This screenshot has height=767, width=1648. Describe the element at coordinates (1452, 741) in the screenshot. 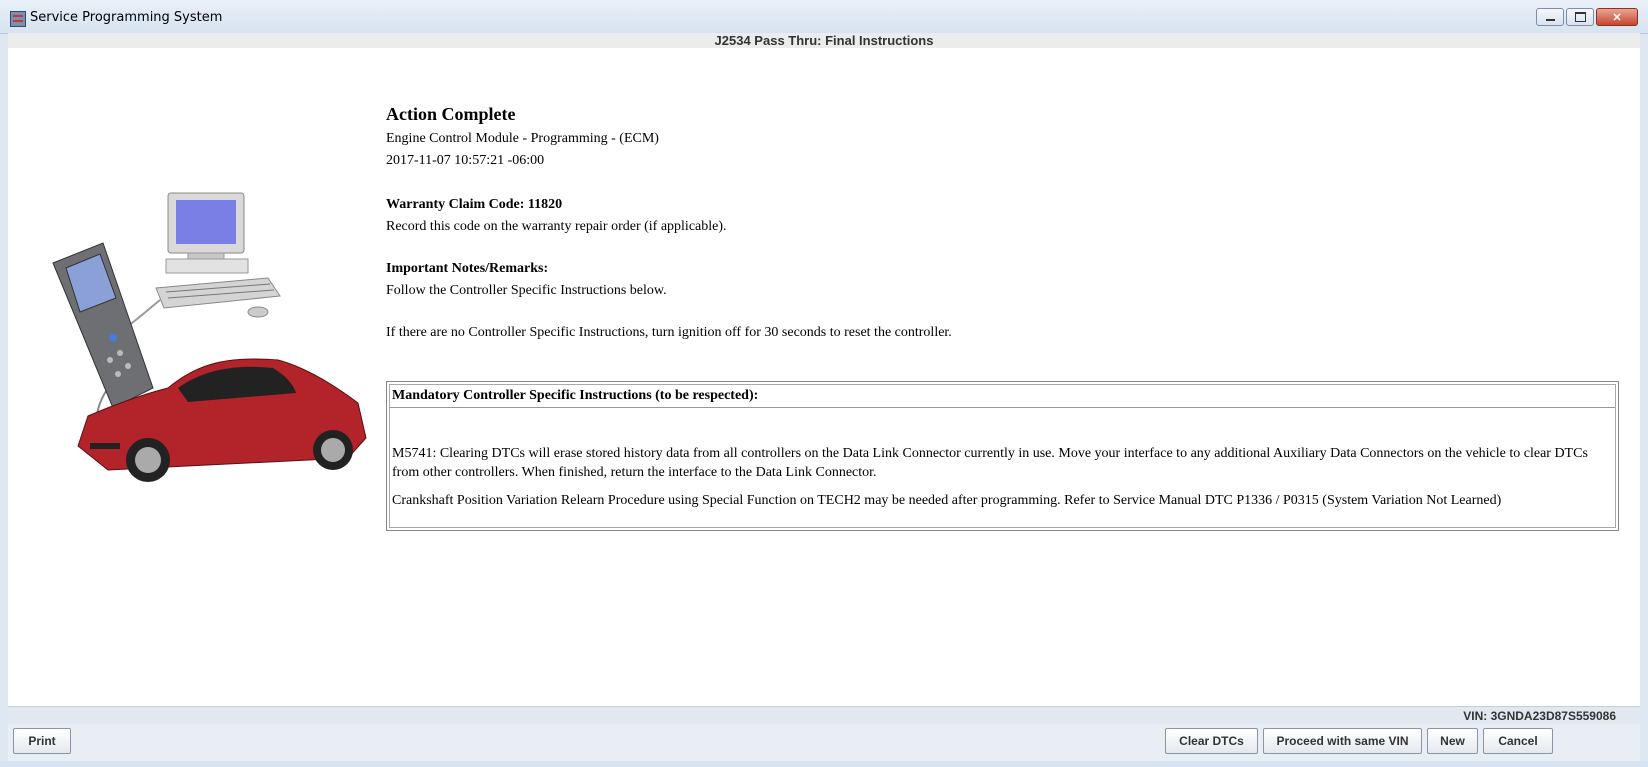

I see `new-button: New` at that location.